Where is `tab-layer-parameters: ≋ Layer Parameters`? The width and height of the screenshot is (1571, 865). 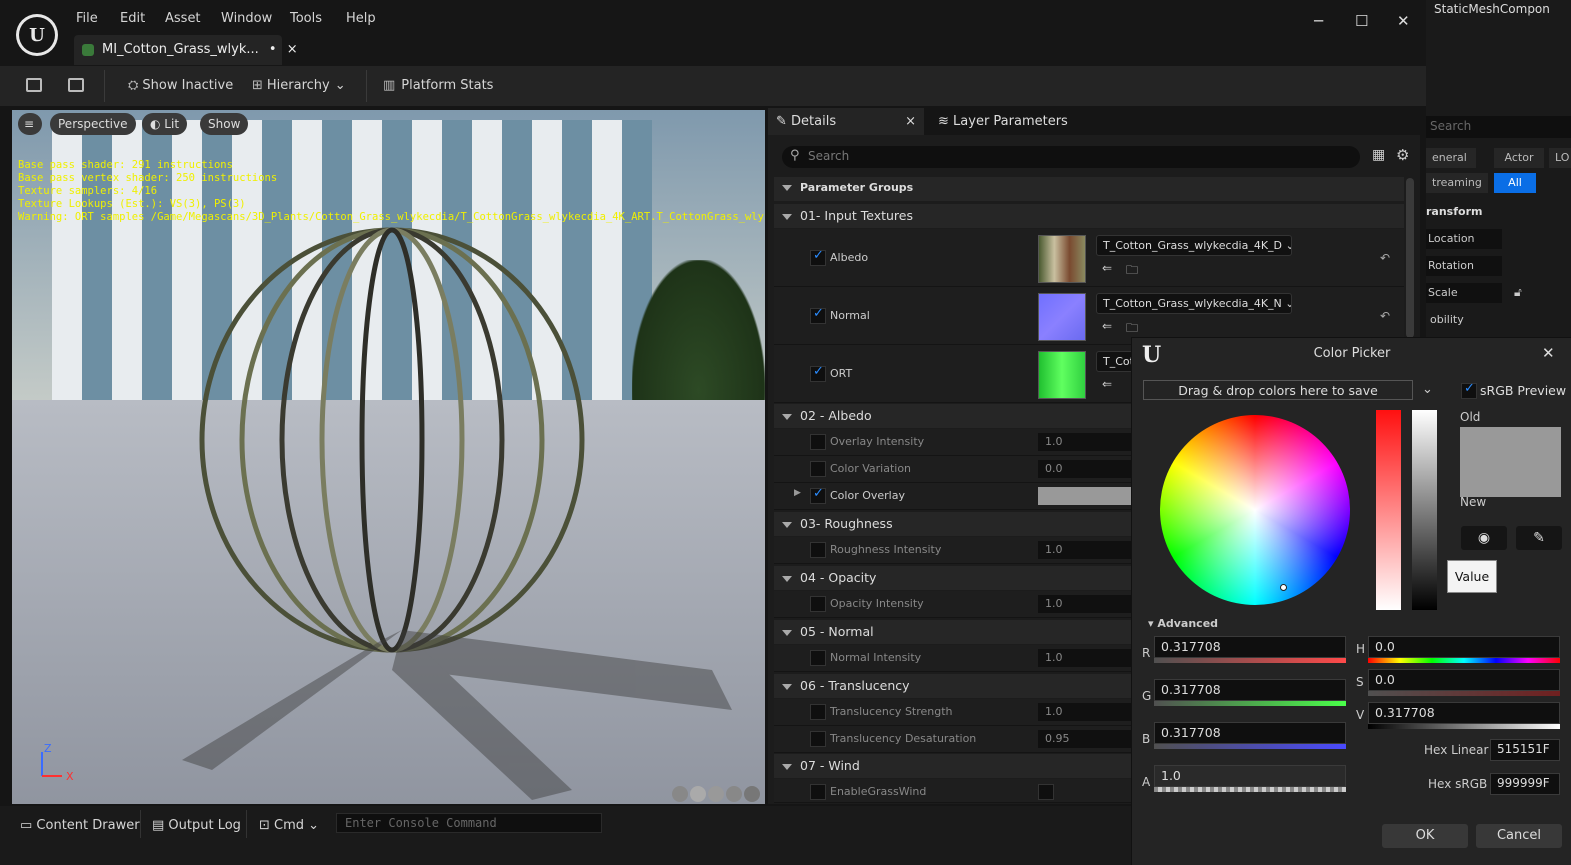 tab-layer-parameters: ≋ Layer Parameters is located at coordinates (1003, 121).